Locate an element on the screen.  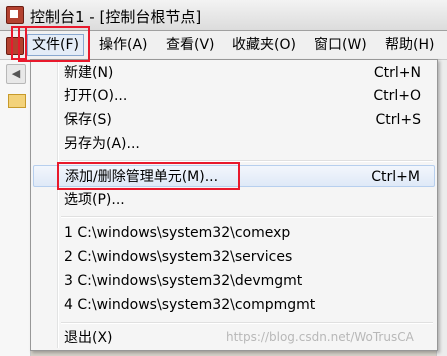
menu-item-label: 3 C:\windows\system32\devmgmt is located at coordinates (183, 281).